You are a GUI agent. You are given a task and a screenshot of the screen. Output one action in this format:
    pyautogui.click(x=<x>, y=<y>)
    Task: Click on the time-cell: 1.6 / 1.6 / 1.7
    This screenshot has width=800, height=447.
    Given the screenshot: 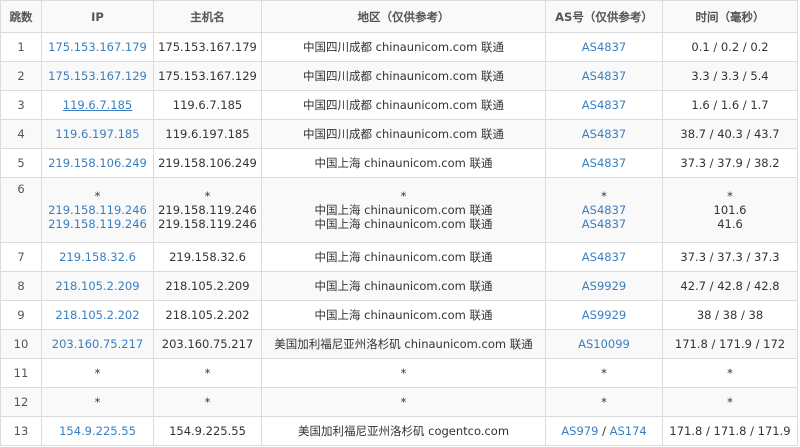 What is the action you would take?
    pyautogui.click(x=730, y=105)
    